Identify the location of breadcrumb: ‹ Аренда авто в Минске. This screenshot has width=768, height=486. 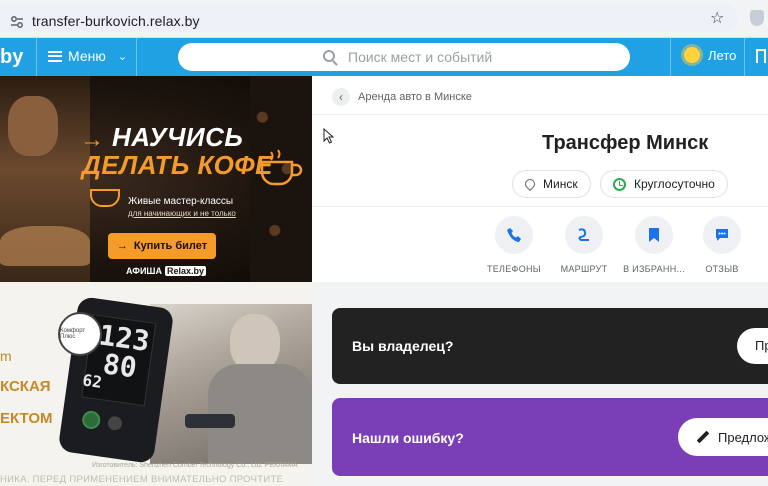
(402, 97).